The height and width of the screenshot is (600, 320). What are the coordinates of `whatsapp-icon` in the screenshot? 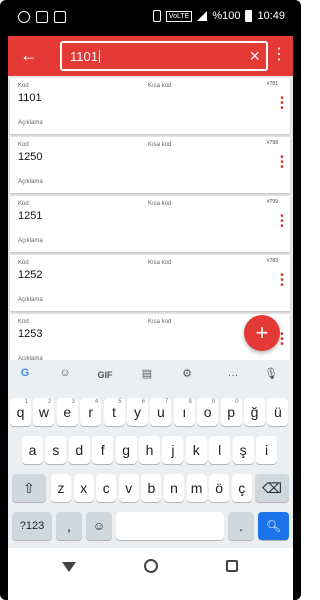 It's located at (24, 17).